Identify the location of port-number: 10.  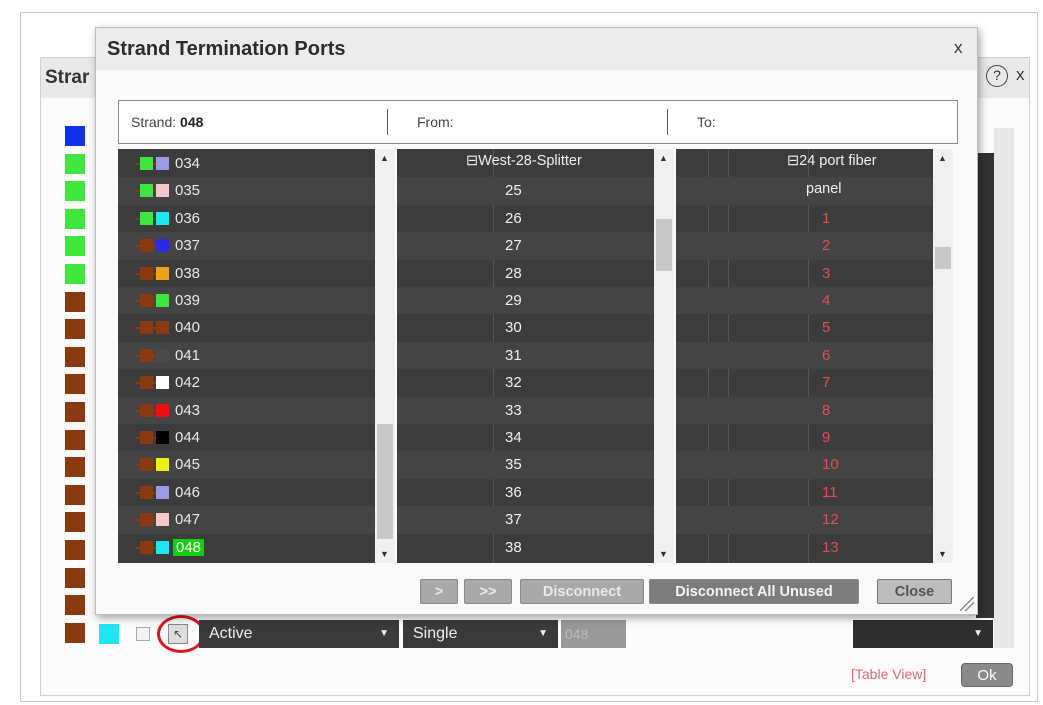
(830, 465).